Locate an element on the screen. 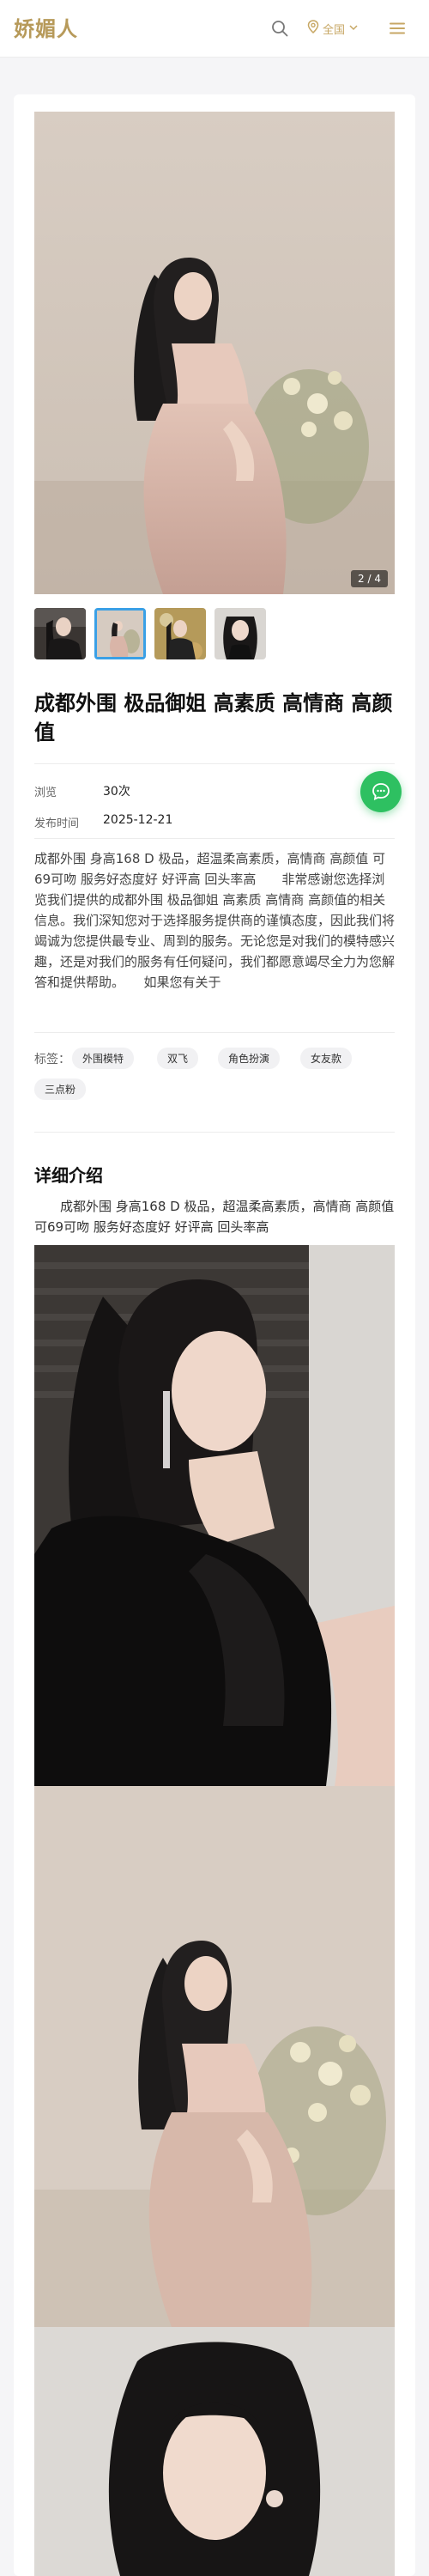 Image resolution: width=429 pixels, height=2576 pixels. tag-item: 角色扮演 is located at coordinates (250, 1058).